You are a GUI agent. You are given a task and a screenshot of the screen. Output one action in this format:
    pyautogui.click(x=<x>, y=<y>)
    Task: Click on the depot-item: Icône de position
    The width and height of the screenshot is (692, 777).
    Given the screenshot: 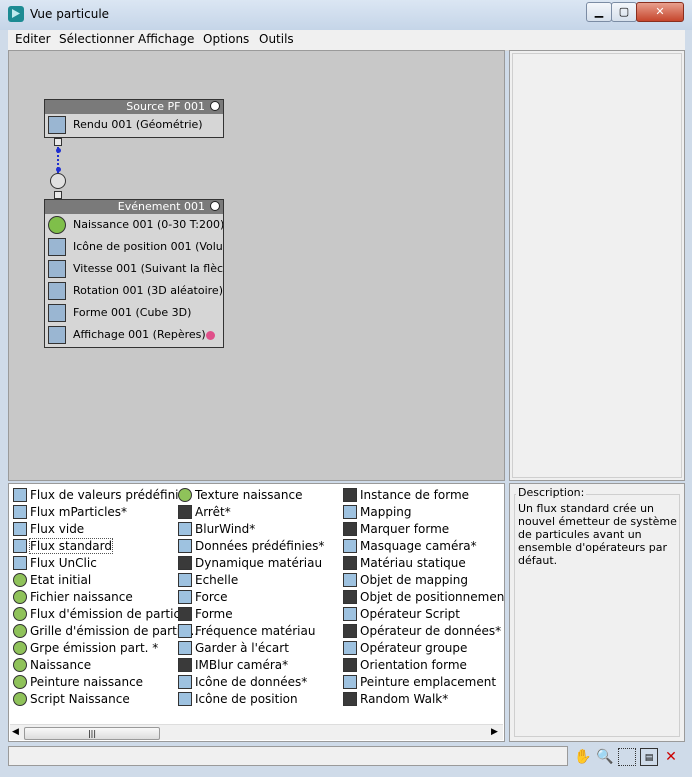 What is the action you would take?
    pyautogui.click(x=258, y=699)
    